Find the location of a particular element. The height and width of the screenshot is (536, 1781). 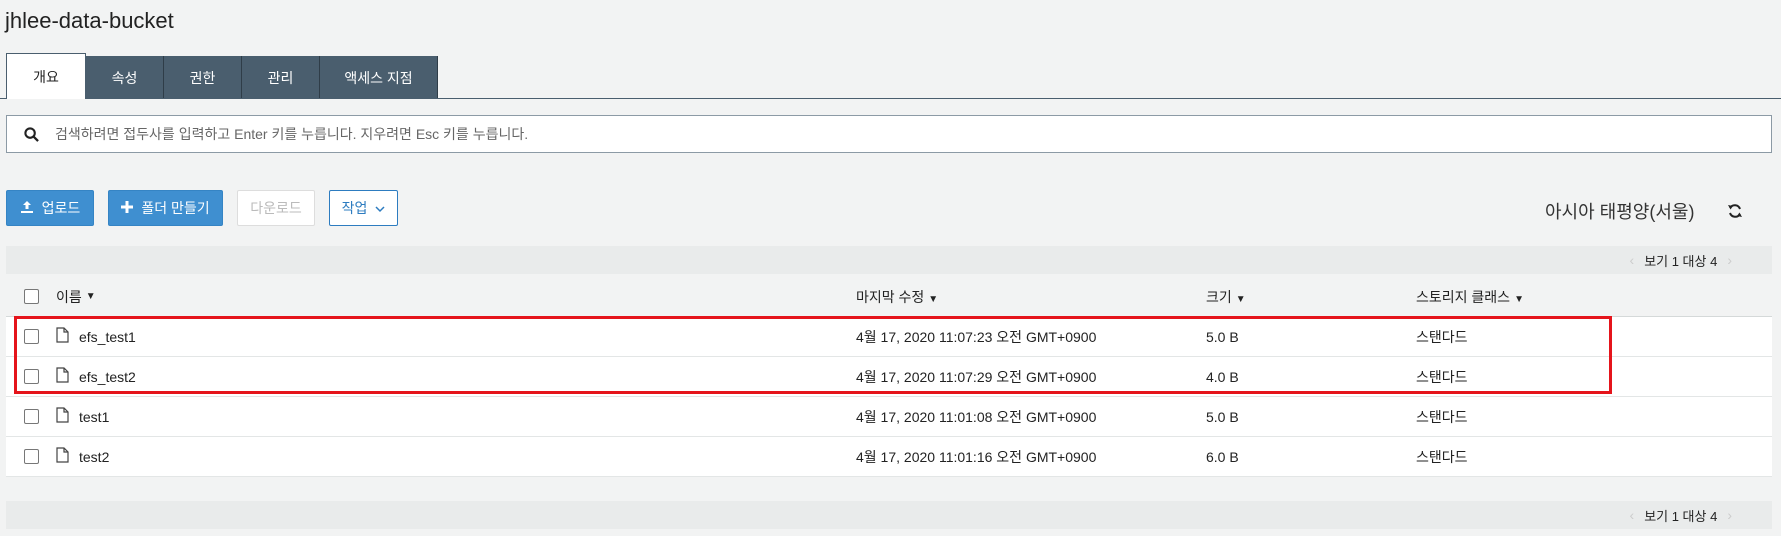

actions-label: 작업 is located at coordinates (354, 208).